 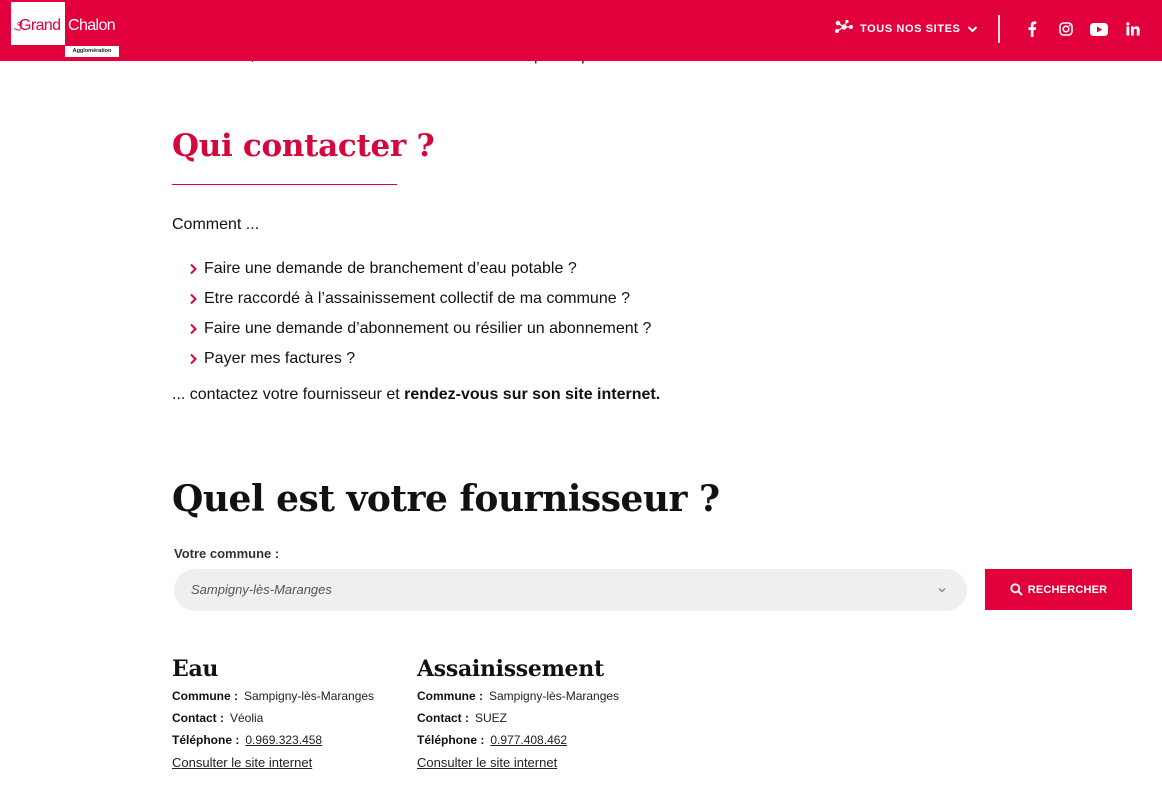 I want to click on outro-prefix: ... contactez votre fournisseur et, so click(x=288, y=394).